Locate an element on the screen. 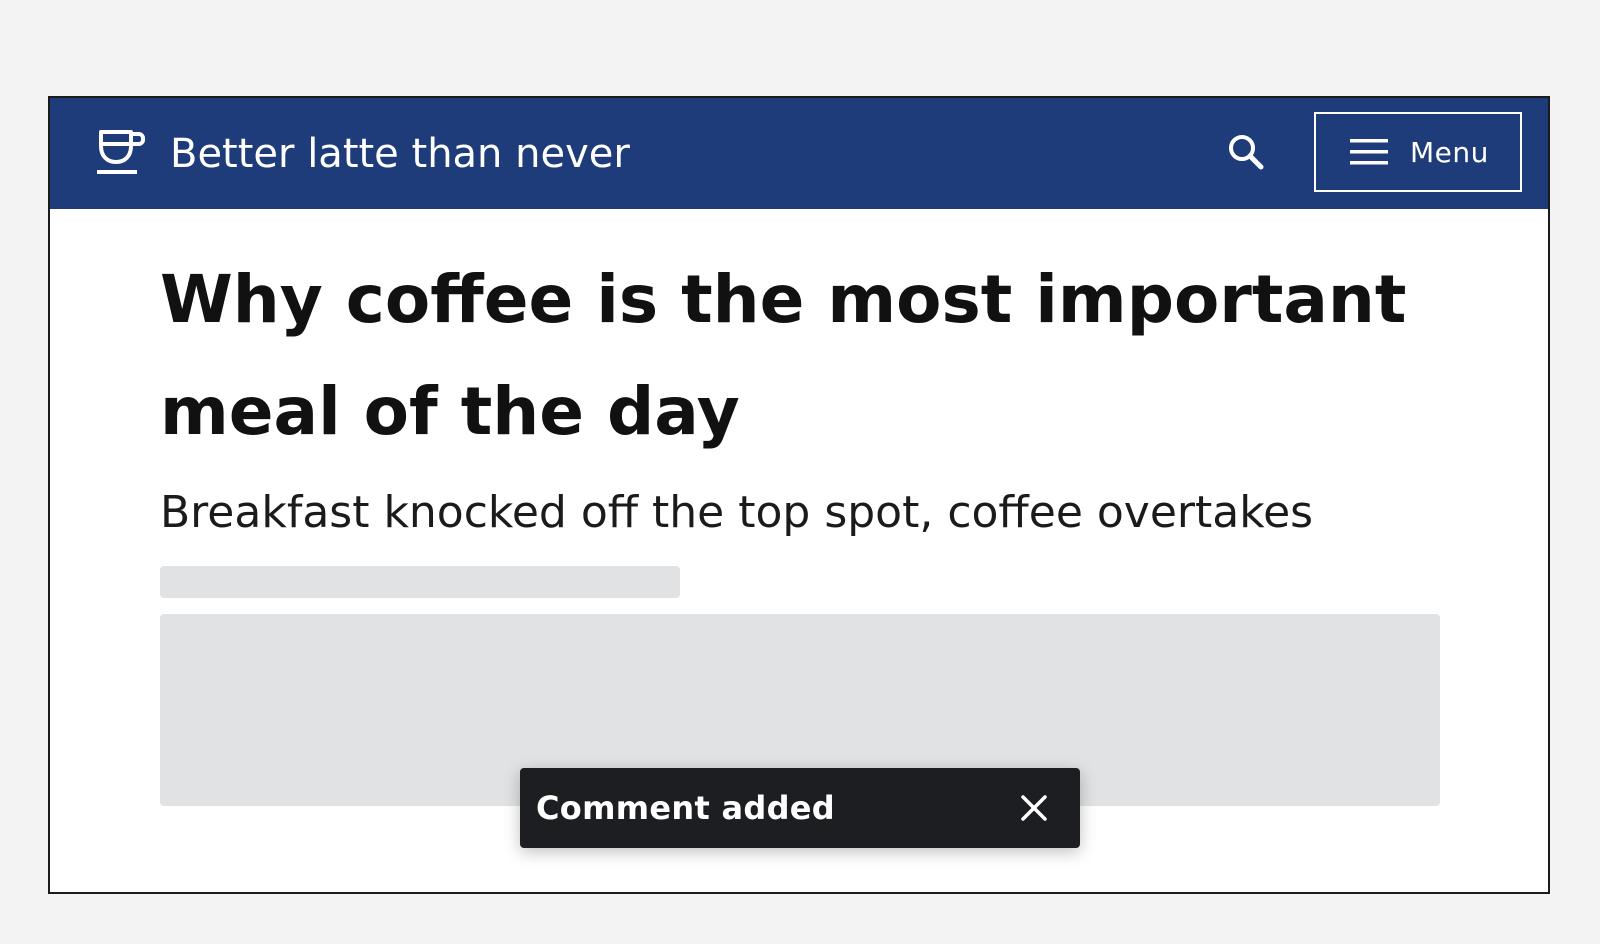  toast-close-button is located at coordinates (1034, 808).